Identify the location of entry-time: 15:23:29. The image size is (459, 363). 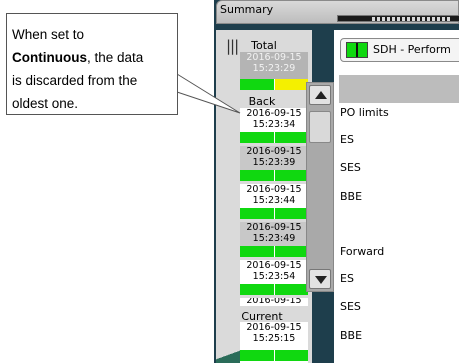
(274, 68).